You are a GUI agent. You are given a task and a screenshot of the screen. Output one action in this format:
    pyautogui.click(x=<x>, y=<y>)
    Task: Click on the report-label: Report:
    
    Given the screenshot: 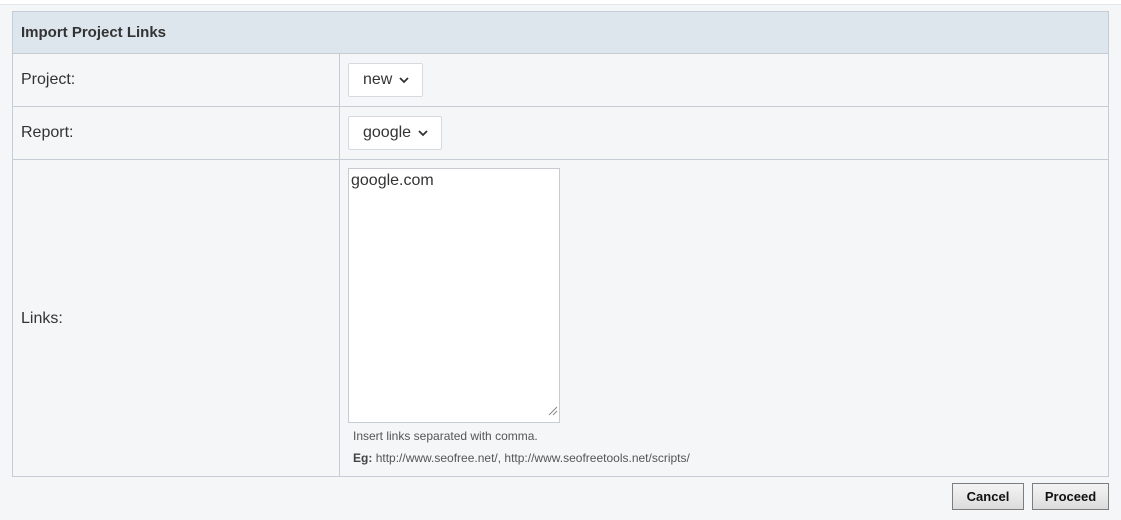 What is the action you would take?
    pyautogui.click(x=176, y=133)
    